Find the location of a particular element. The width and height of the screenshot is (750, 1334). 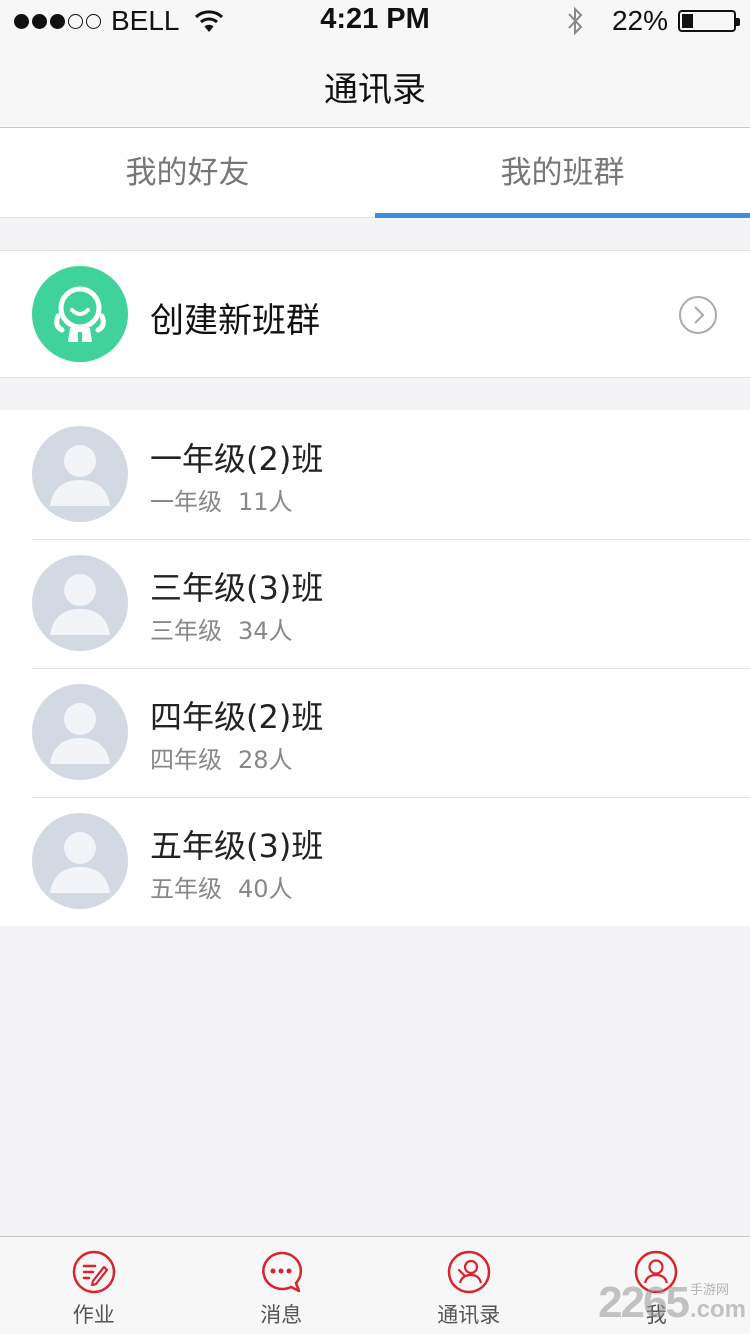

tab-bar-homework: 作业 is located at coordinates (94, 1285).